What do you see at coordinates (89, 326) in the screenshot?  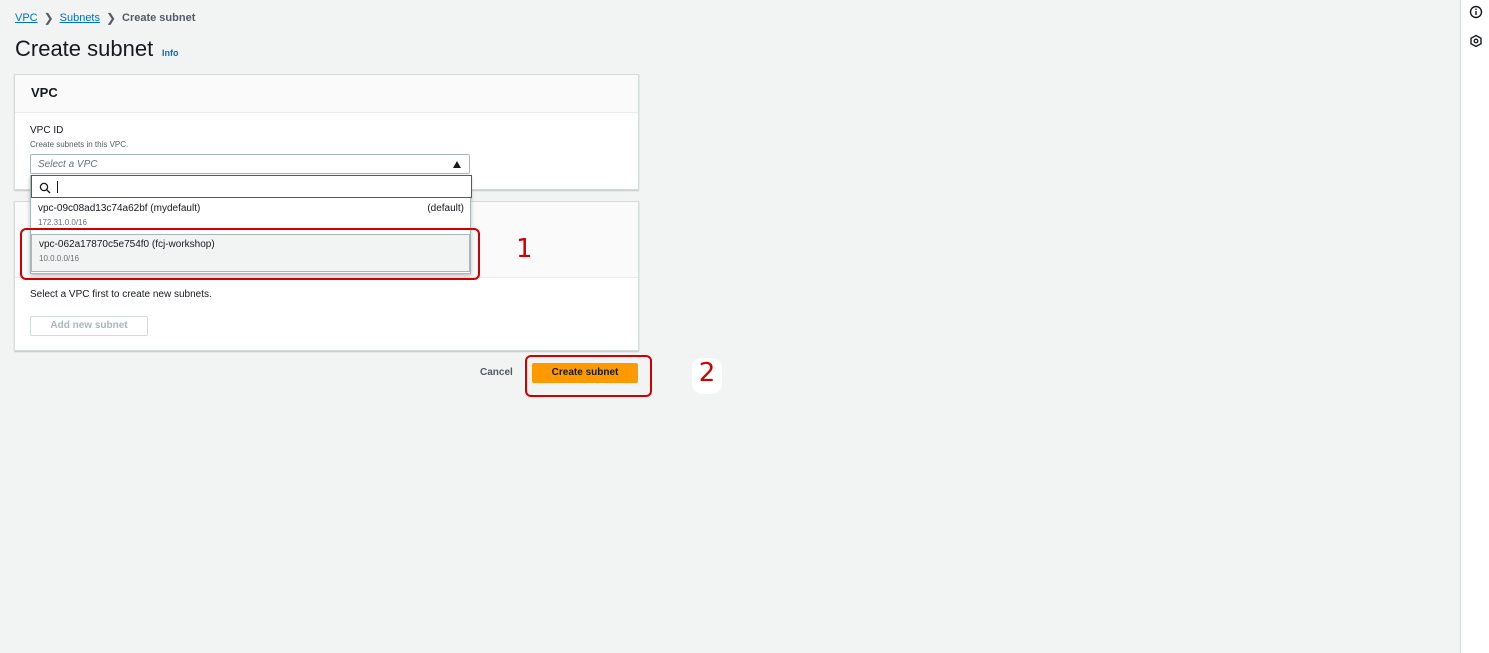 I see `add-new-subnet-button: Add new subnet` at bounding box center [89, 326].